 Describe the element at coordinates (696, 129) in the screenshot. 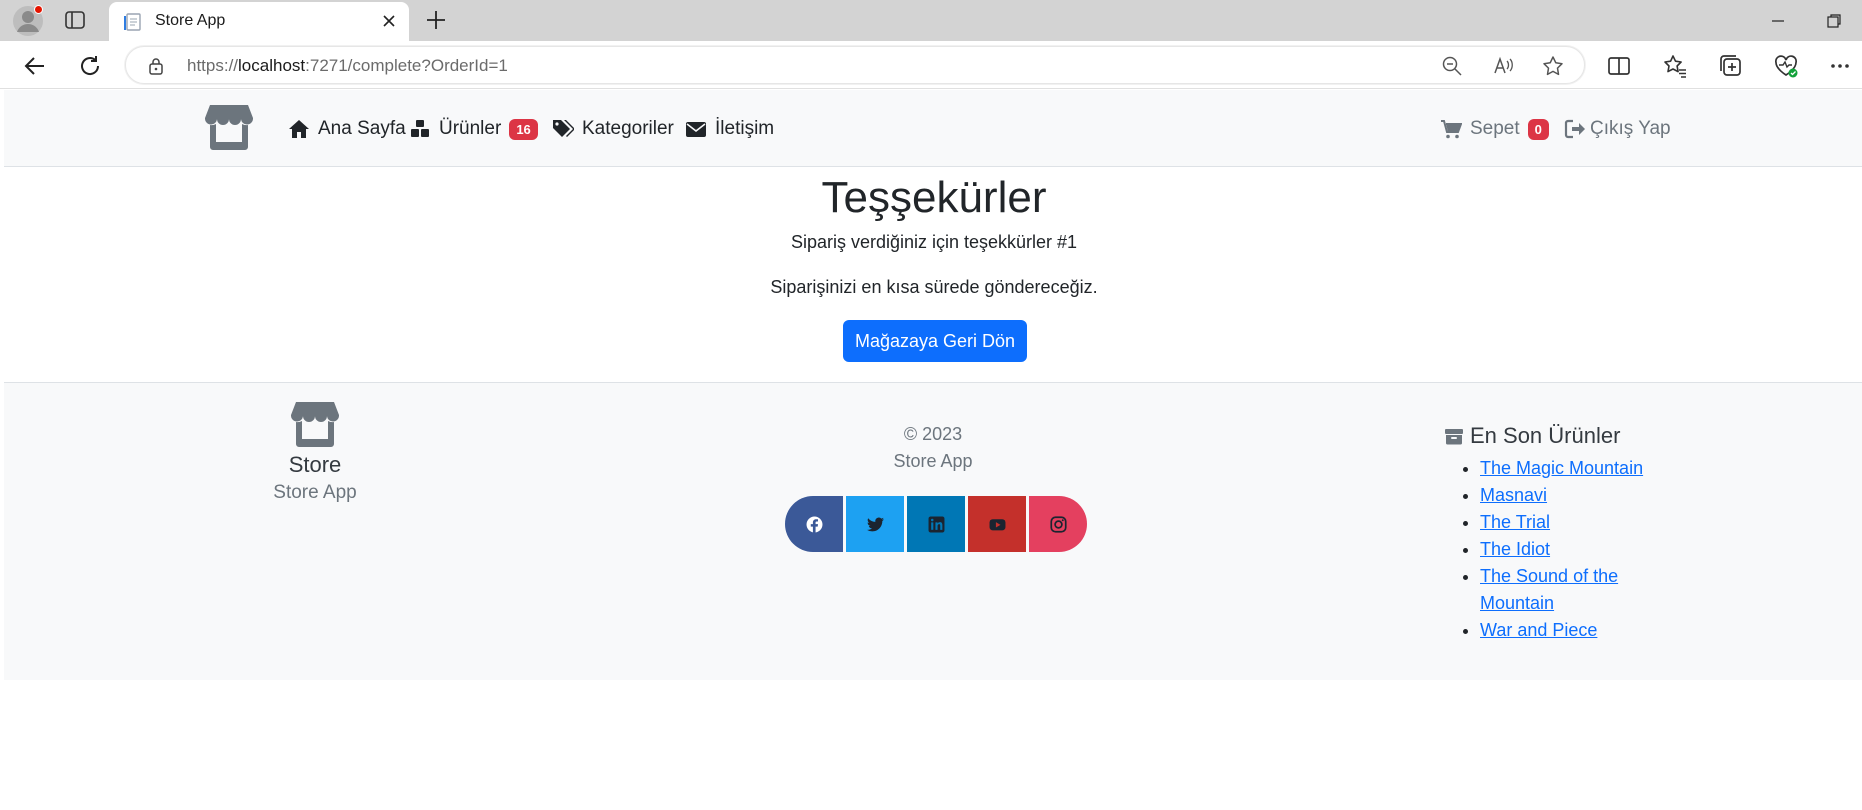

I see `envelope-icon` at that location.